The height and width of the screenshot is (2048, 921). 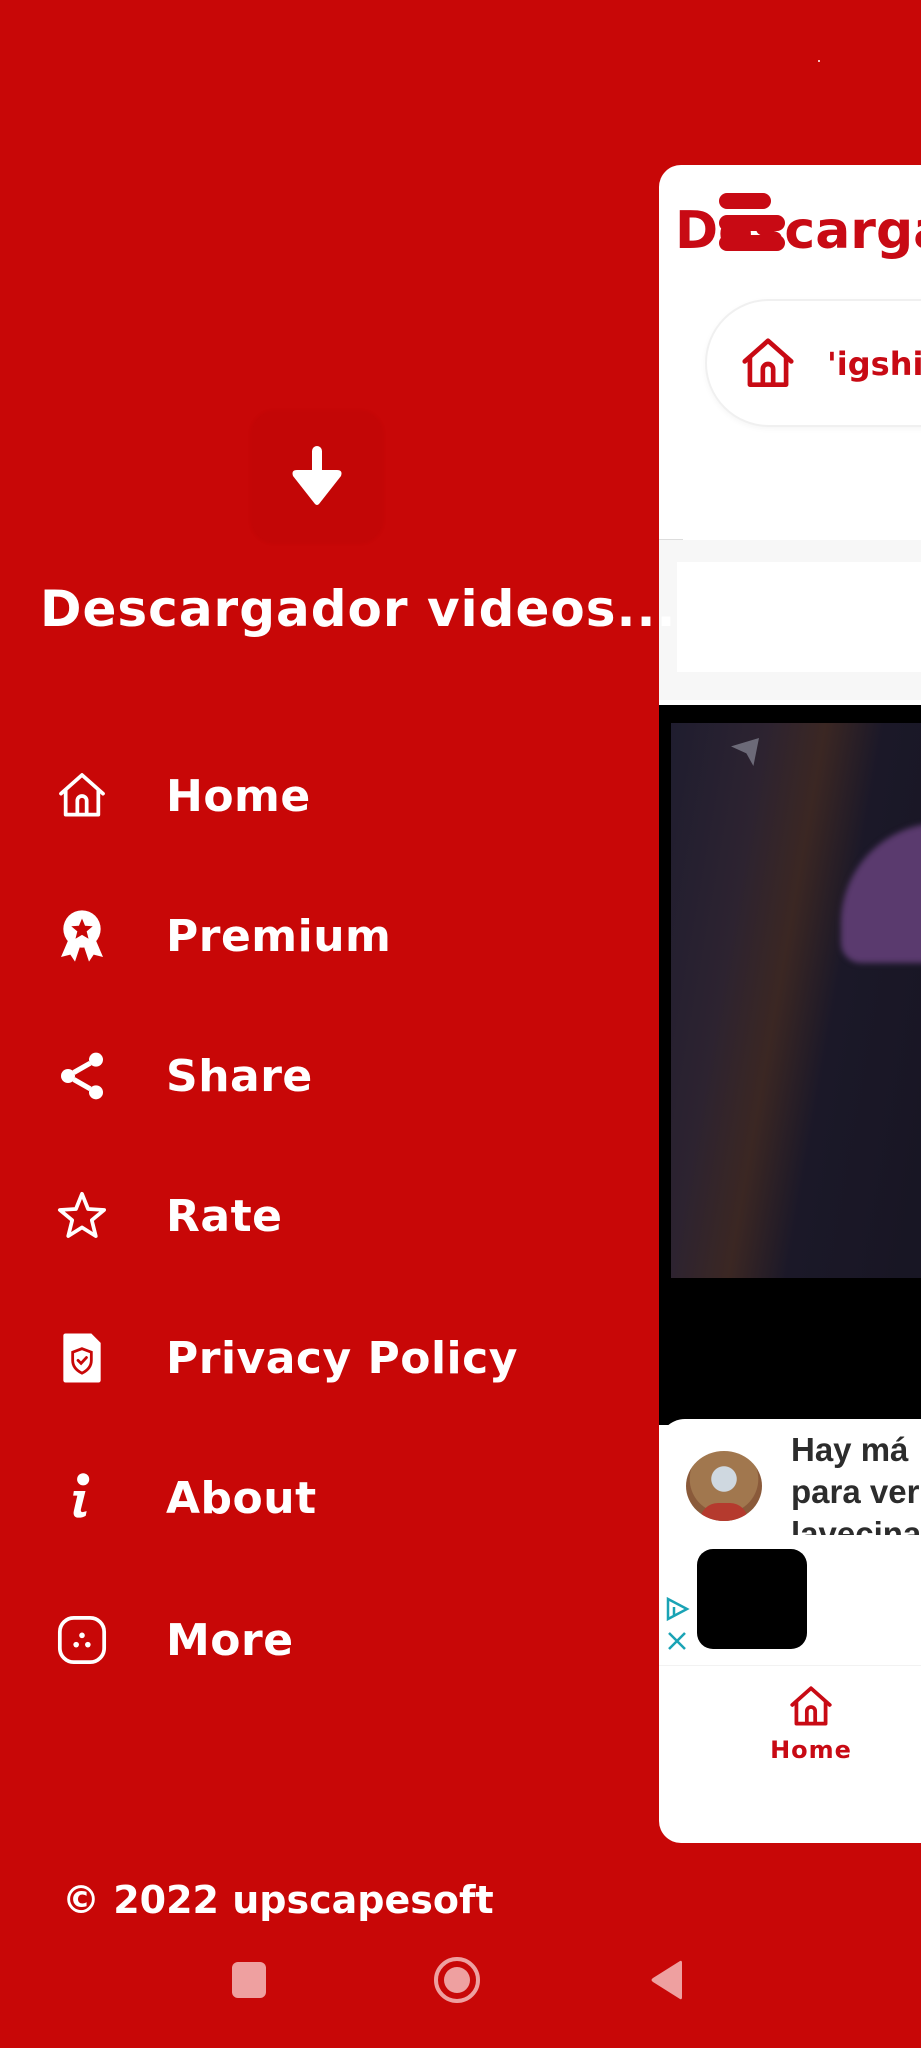 I want to click on ad-headline-line: Hay má, so click(x=850, y=1449).